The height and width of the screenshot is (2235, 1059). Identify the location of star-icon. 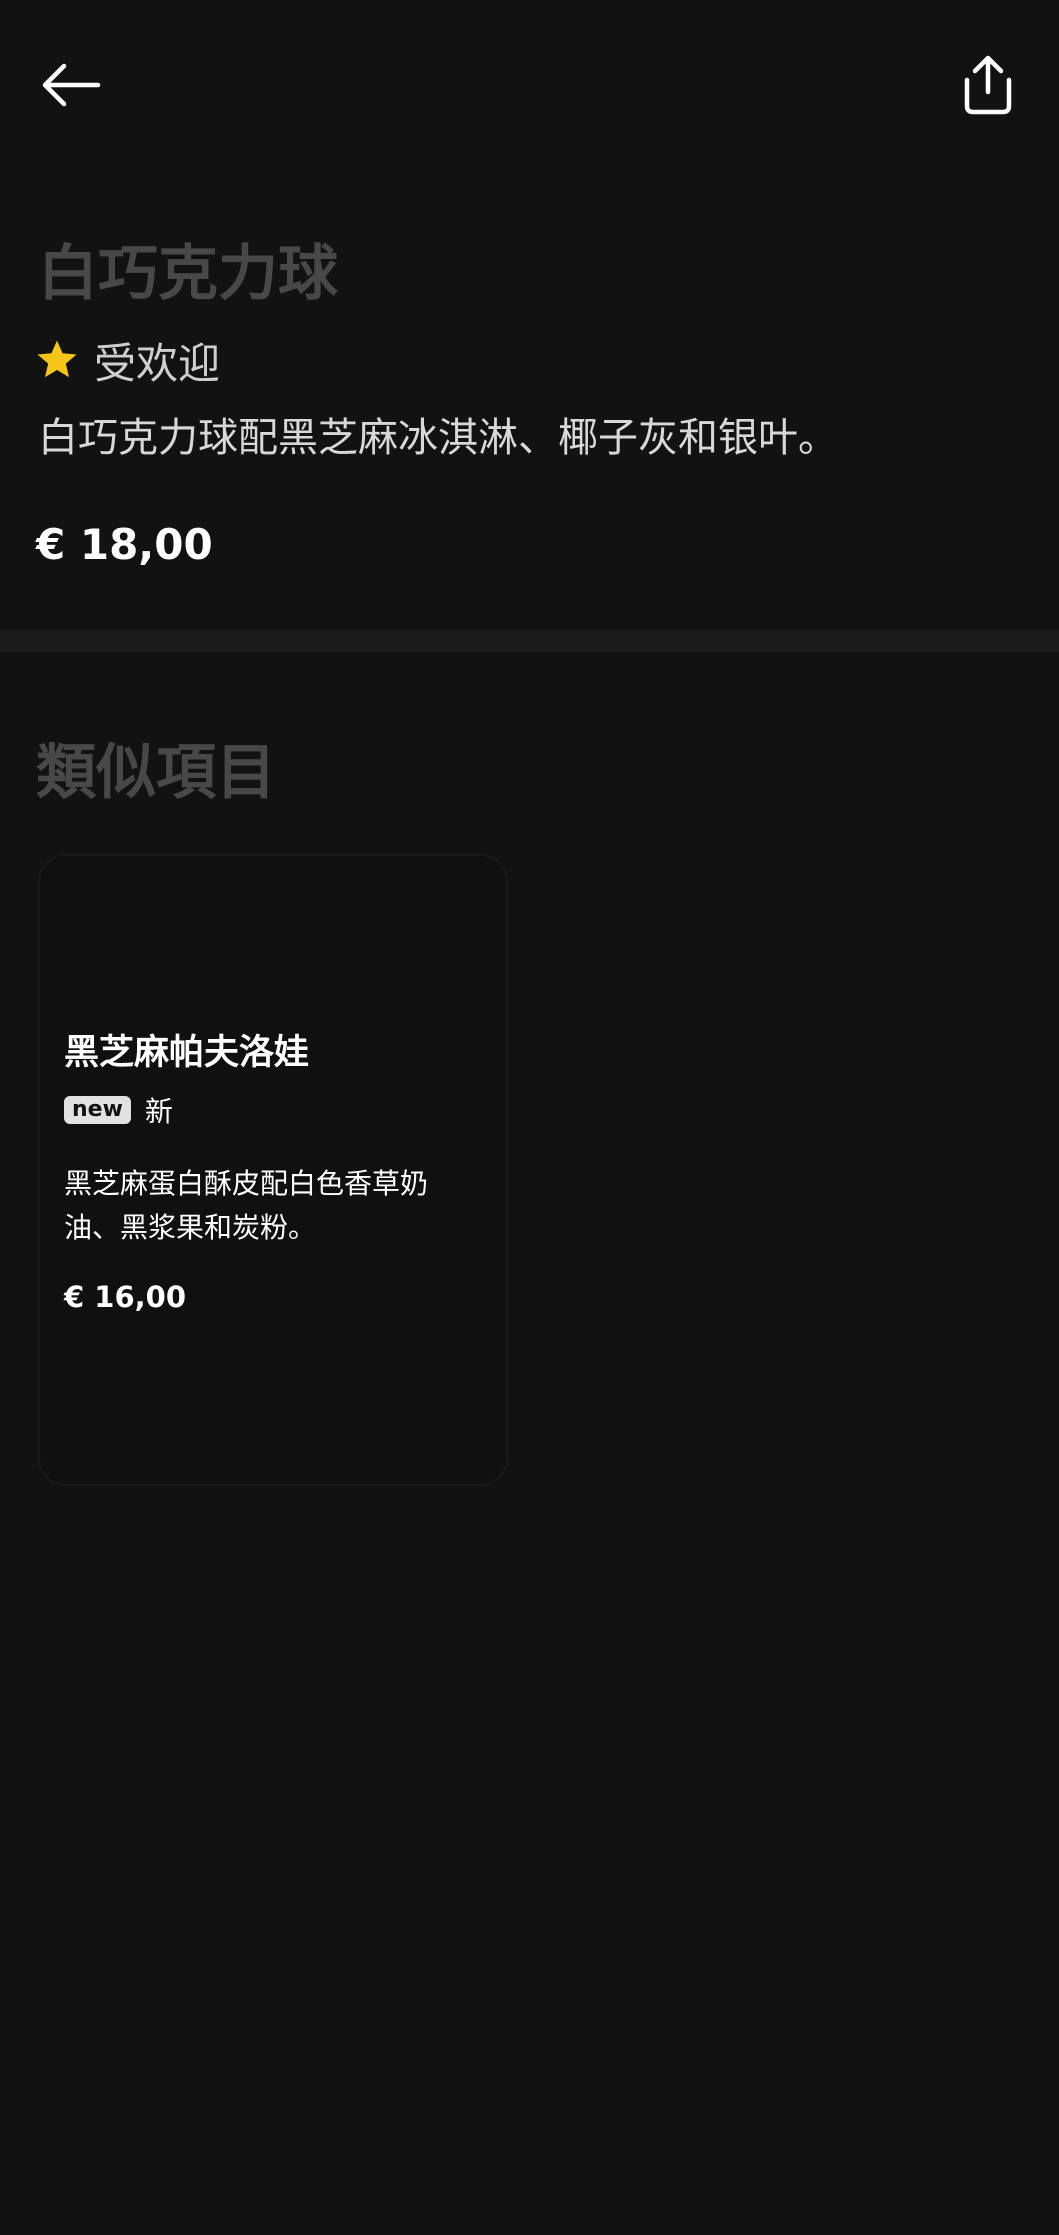
(57, 359).